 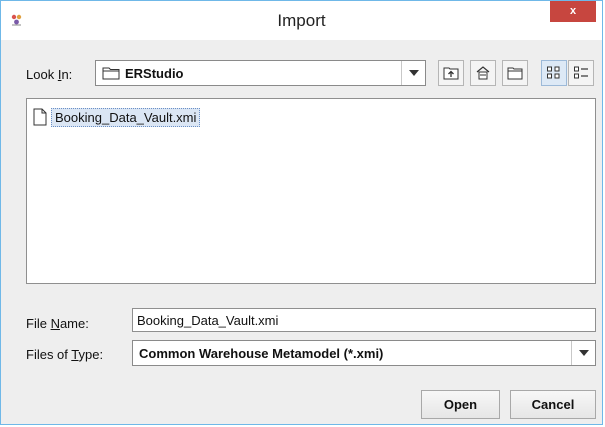 What do you see at coordinates (57, 323) in the screenshot?
I see `file-name-label: File Name:` at bounding box center [57, 323].